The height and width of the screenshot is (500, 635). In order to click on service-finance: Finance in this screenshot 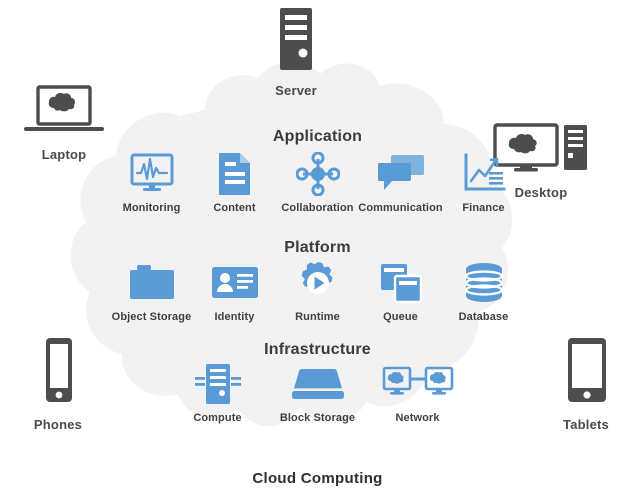, I will do `click(483, 183)`.